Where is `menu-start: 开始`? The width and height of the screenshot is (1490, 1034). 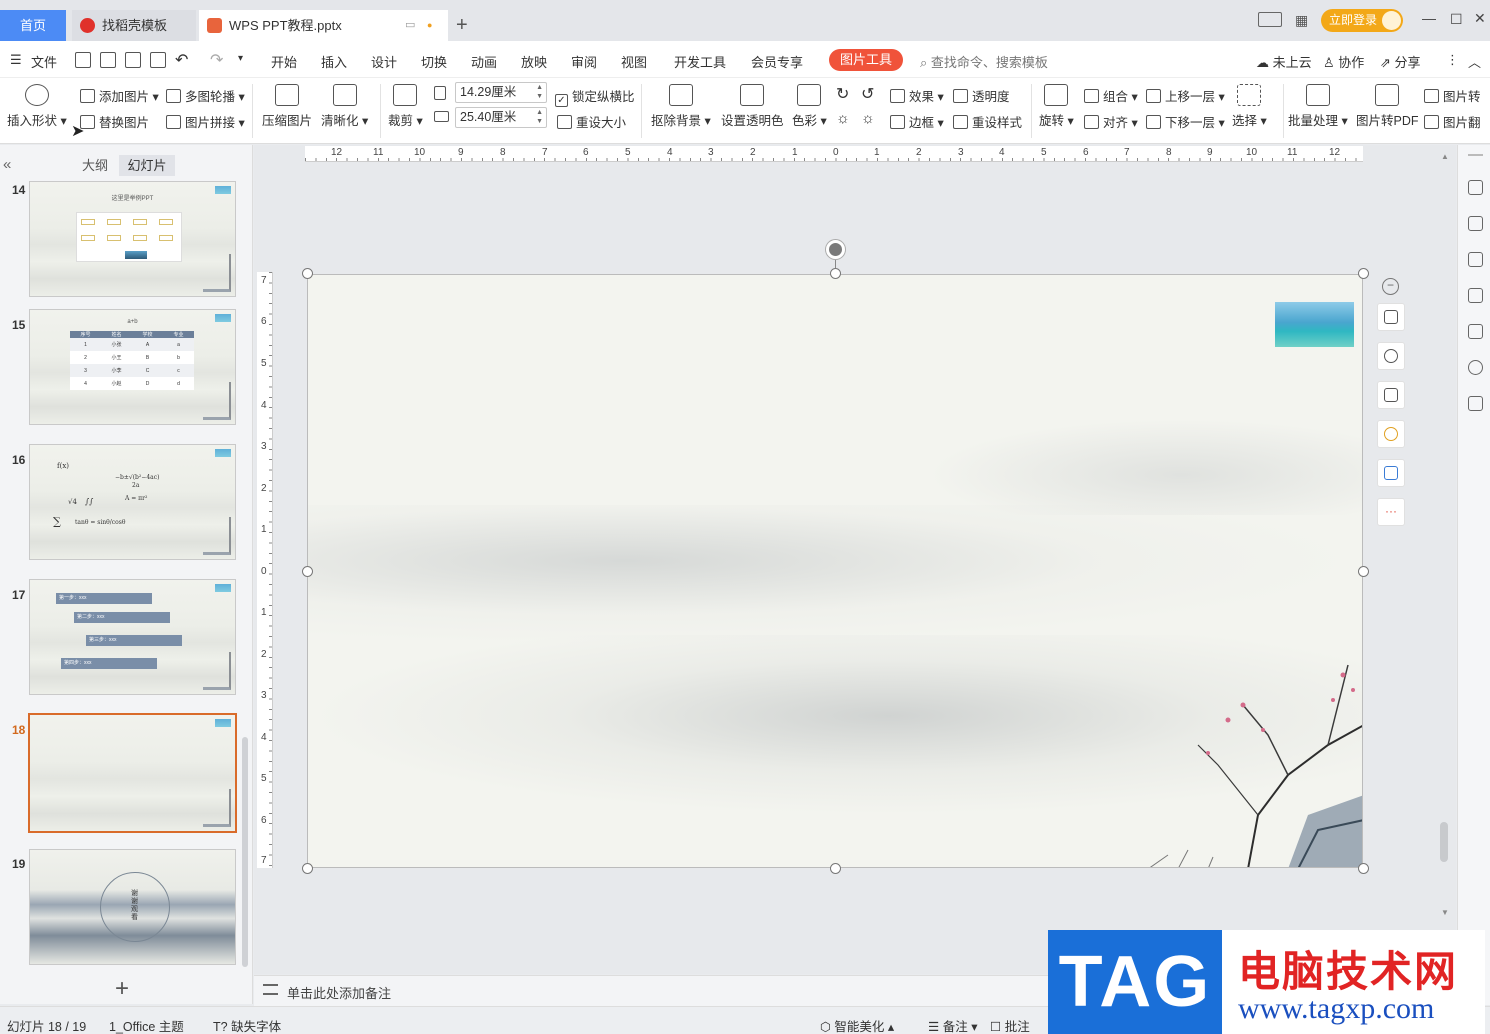
menu-start: 开始 is located at coordinates (284, 61).